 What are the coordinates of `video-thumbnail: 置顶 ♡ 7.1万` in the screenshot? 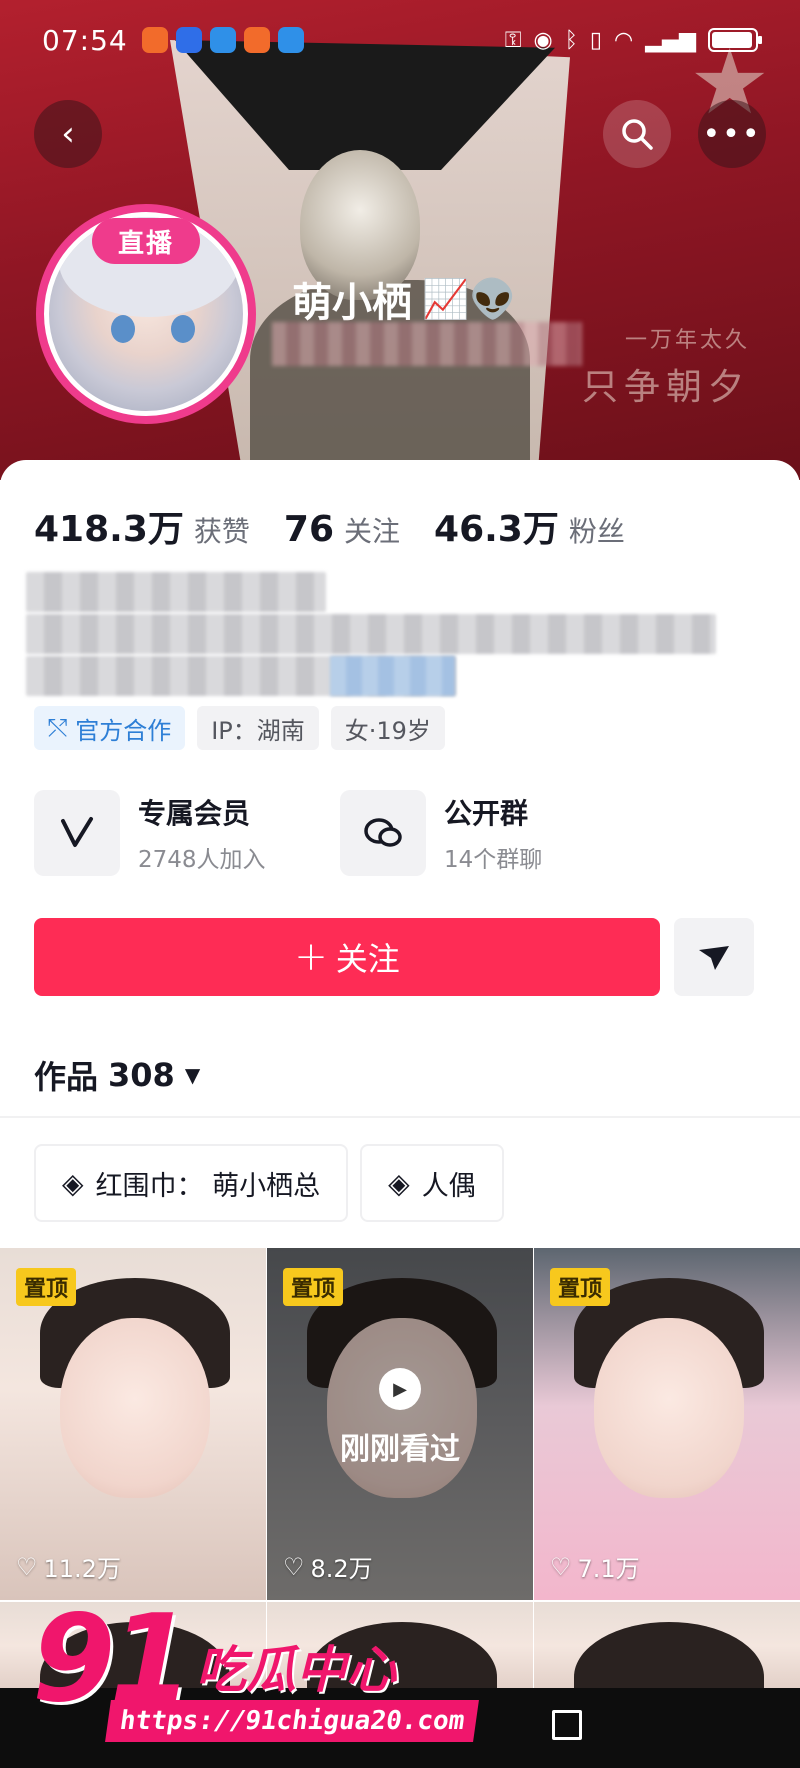 It's located at (667, 1424).